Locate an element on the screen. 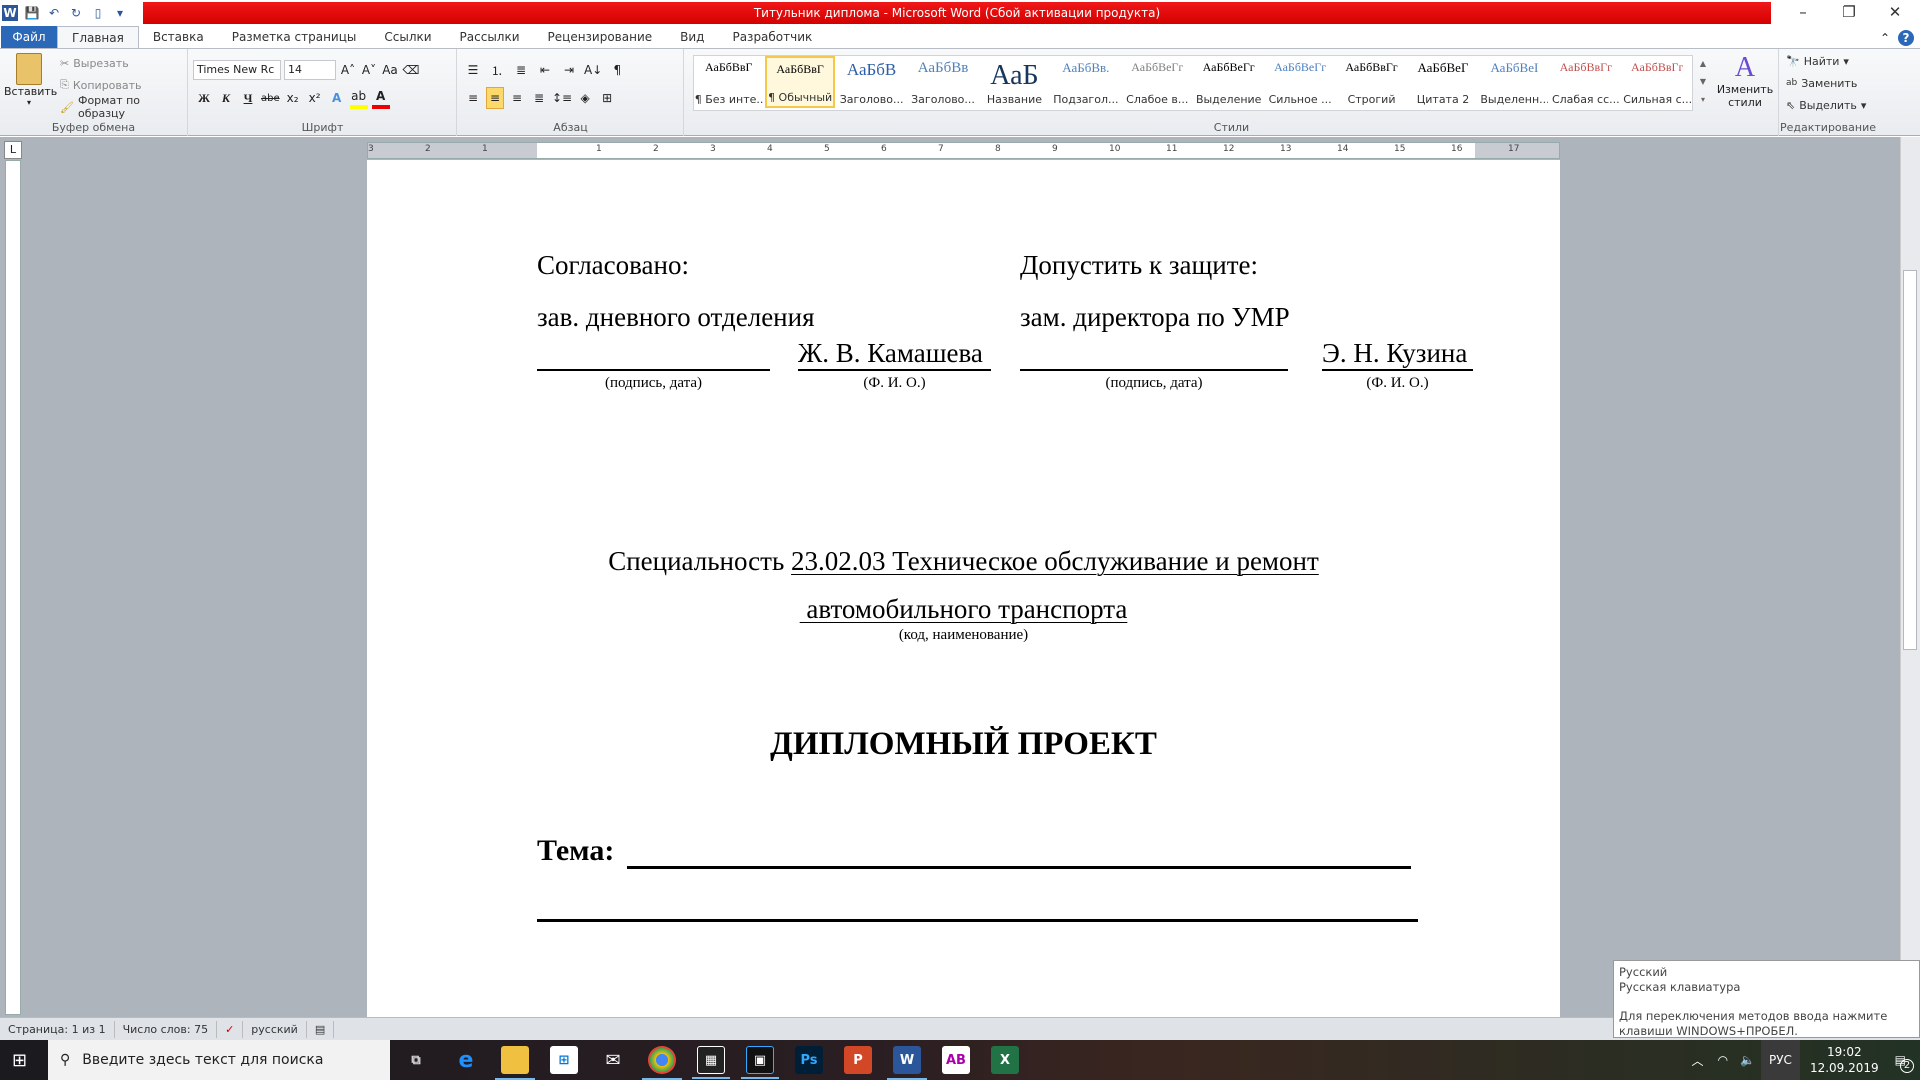 The height and width of the screenshot is (1080, 1920). strikethrough-button: abe is located at coordinates (270, 98).